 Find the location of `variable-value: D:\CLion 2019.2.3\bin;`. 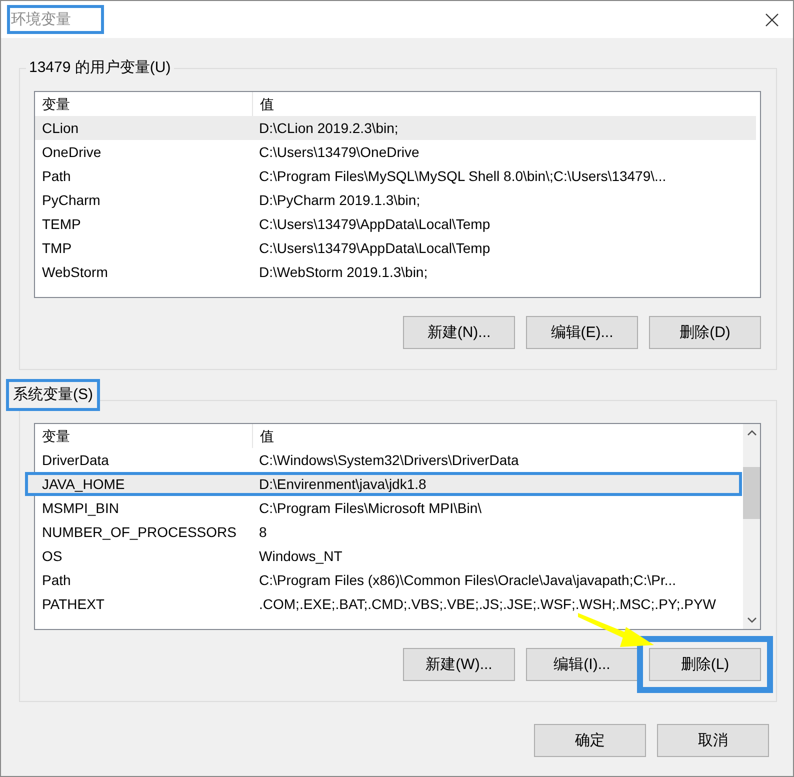

variable-value: D:\CLion 2019.2.3\bin; is located at coordinates (328, 128).